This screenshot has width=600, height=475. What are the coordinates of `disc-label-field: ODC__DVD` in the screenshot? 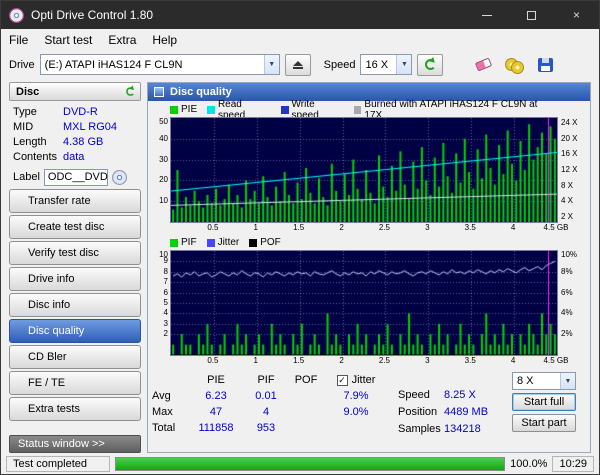 It's located at (75, 177).